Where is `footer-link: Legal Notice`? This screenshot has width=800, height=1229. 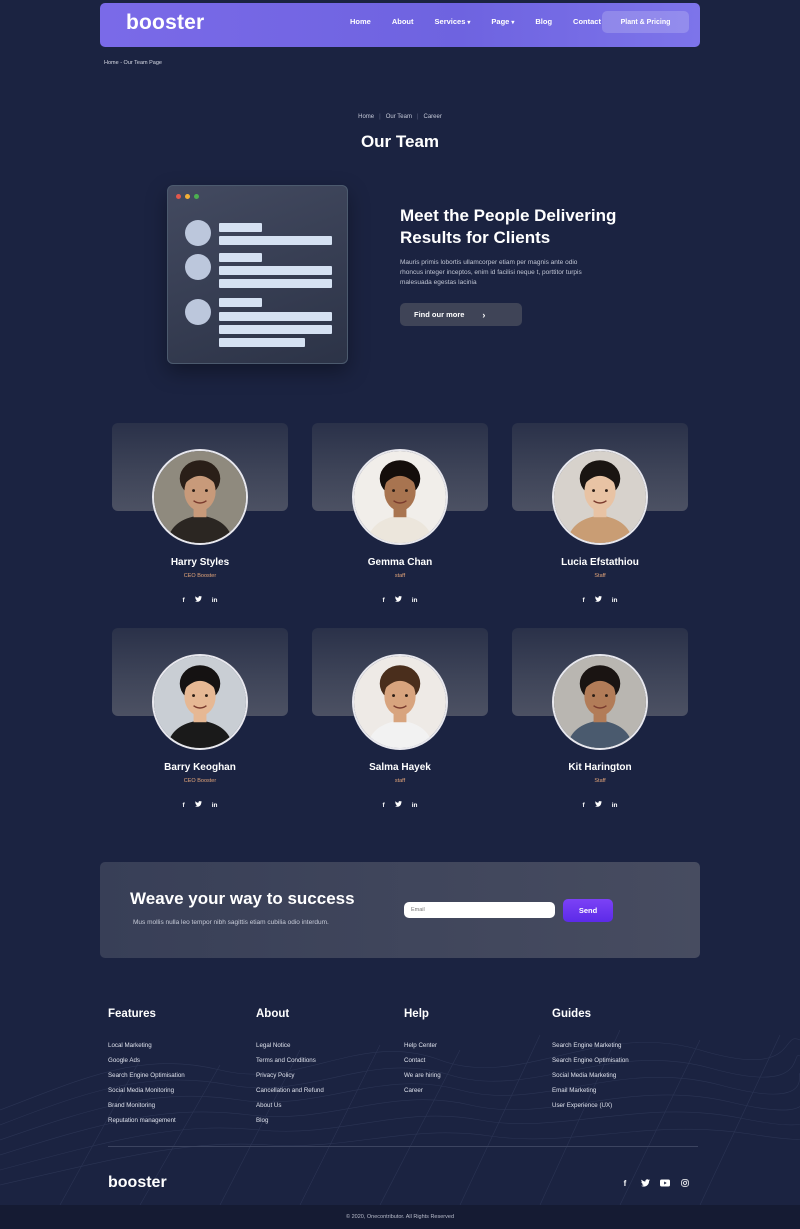 footer-link: Legal Notice is located at coordinates (290, 1049).